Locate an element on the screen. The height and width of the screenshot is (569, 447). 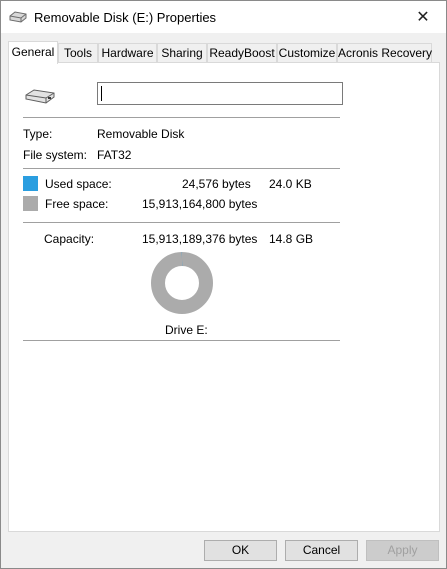
type-label: Type: is located at coordinates (38, 134).